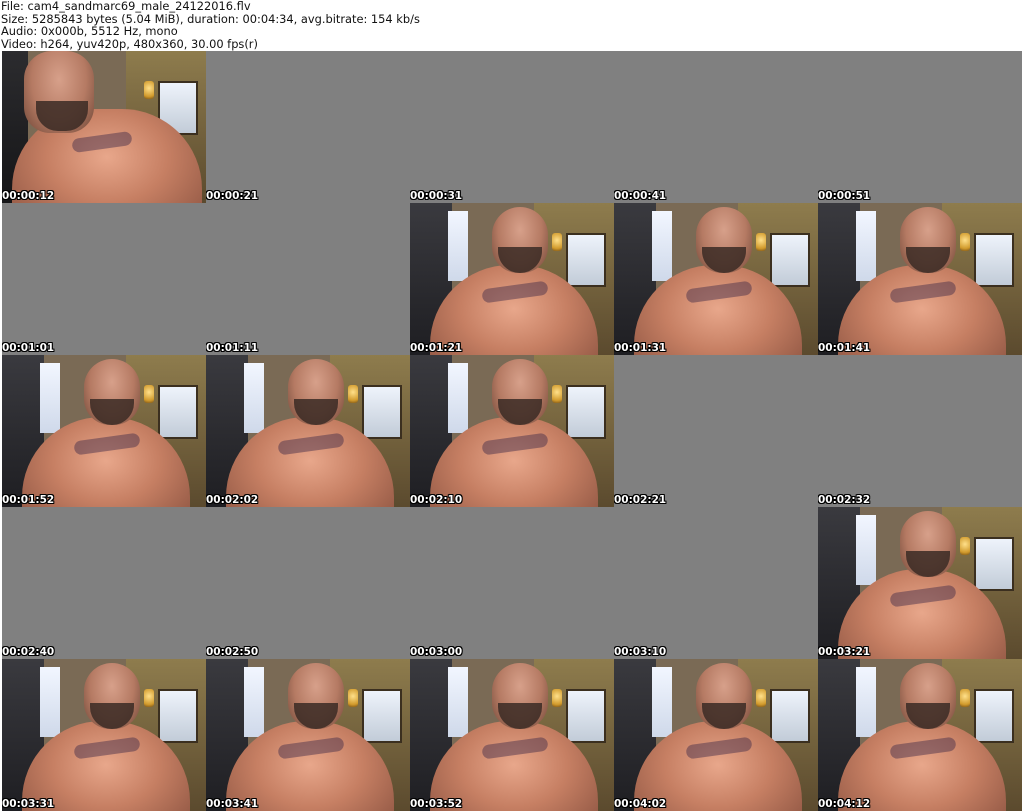  Describe the element at coordinates (844, 652) in the screenshot. I see `frame-timestamp: 00:03:21` at that location.